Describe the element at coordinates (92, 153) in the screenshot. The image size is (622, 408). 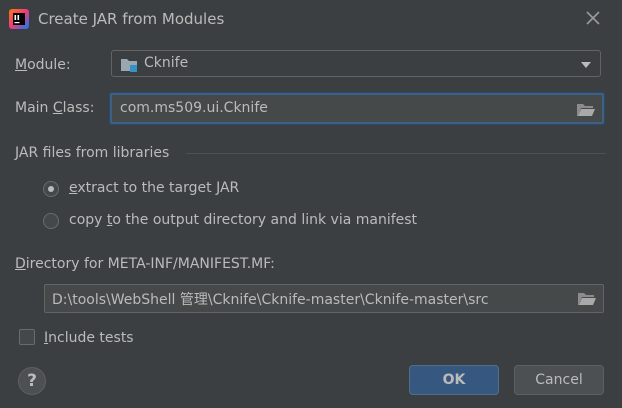
I see `libraries-section-title: JAR files from libraries` at that location.